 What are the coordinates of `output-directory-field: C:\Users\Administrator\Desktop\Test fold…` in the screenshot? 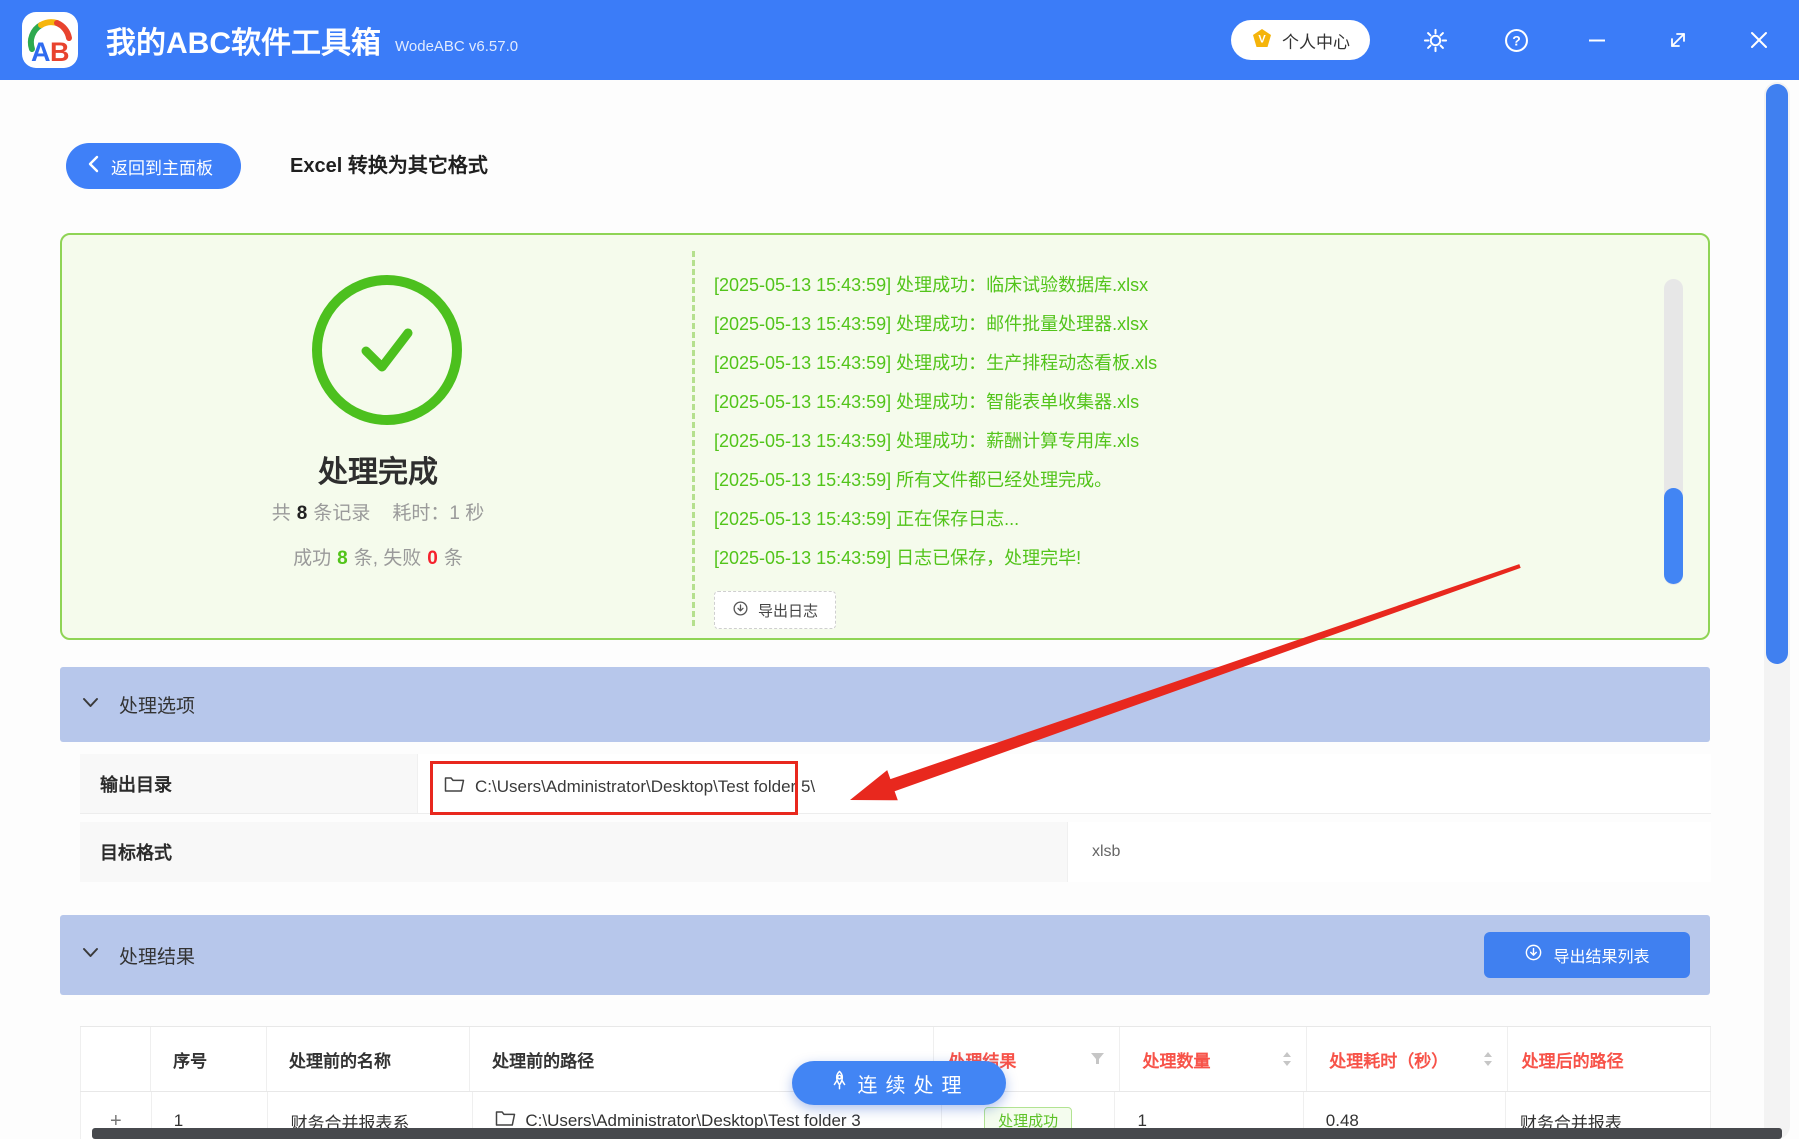 It's located at (622, 787).